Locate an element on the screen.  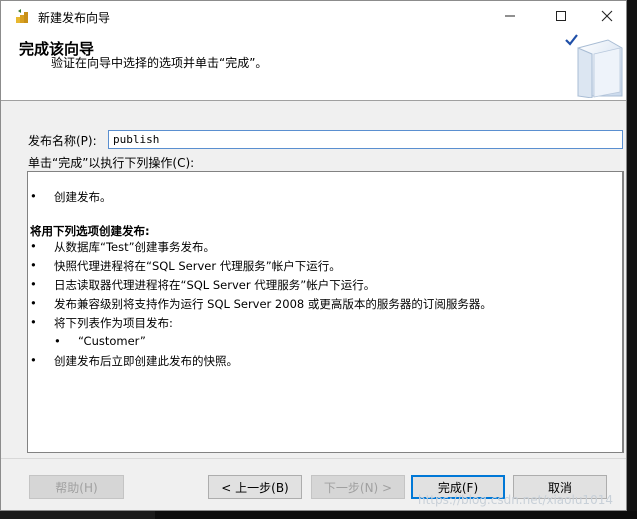
actions-label: 单击“完成”以执行下列操作(C): is located at coordinates (111, 163).